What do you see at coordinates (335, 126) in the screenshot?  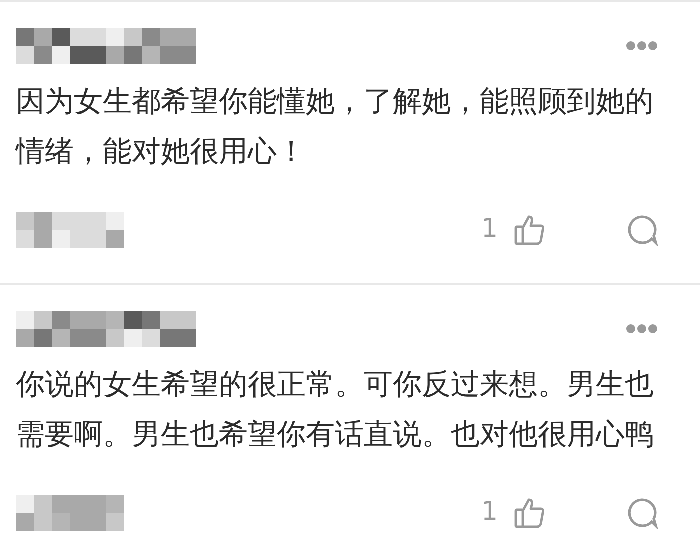 I see `comment-text: 因为女生都希望你能懂她，了解她，能照顾到她的情绪，能对她很用心！` at bounding box center [335, 126].